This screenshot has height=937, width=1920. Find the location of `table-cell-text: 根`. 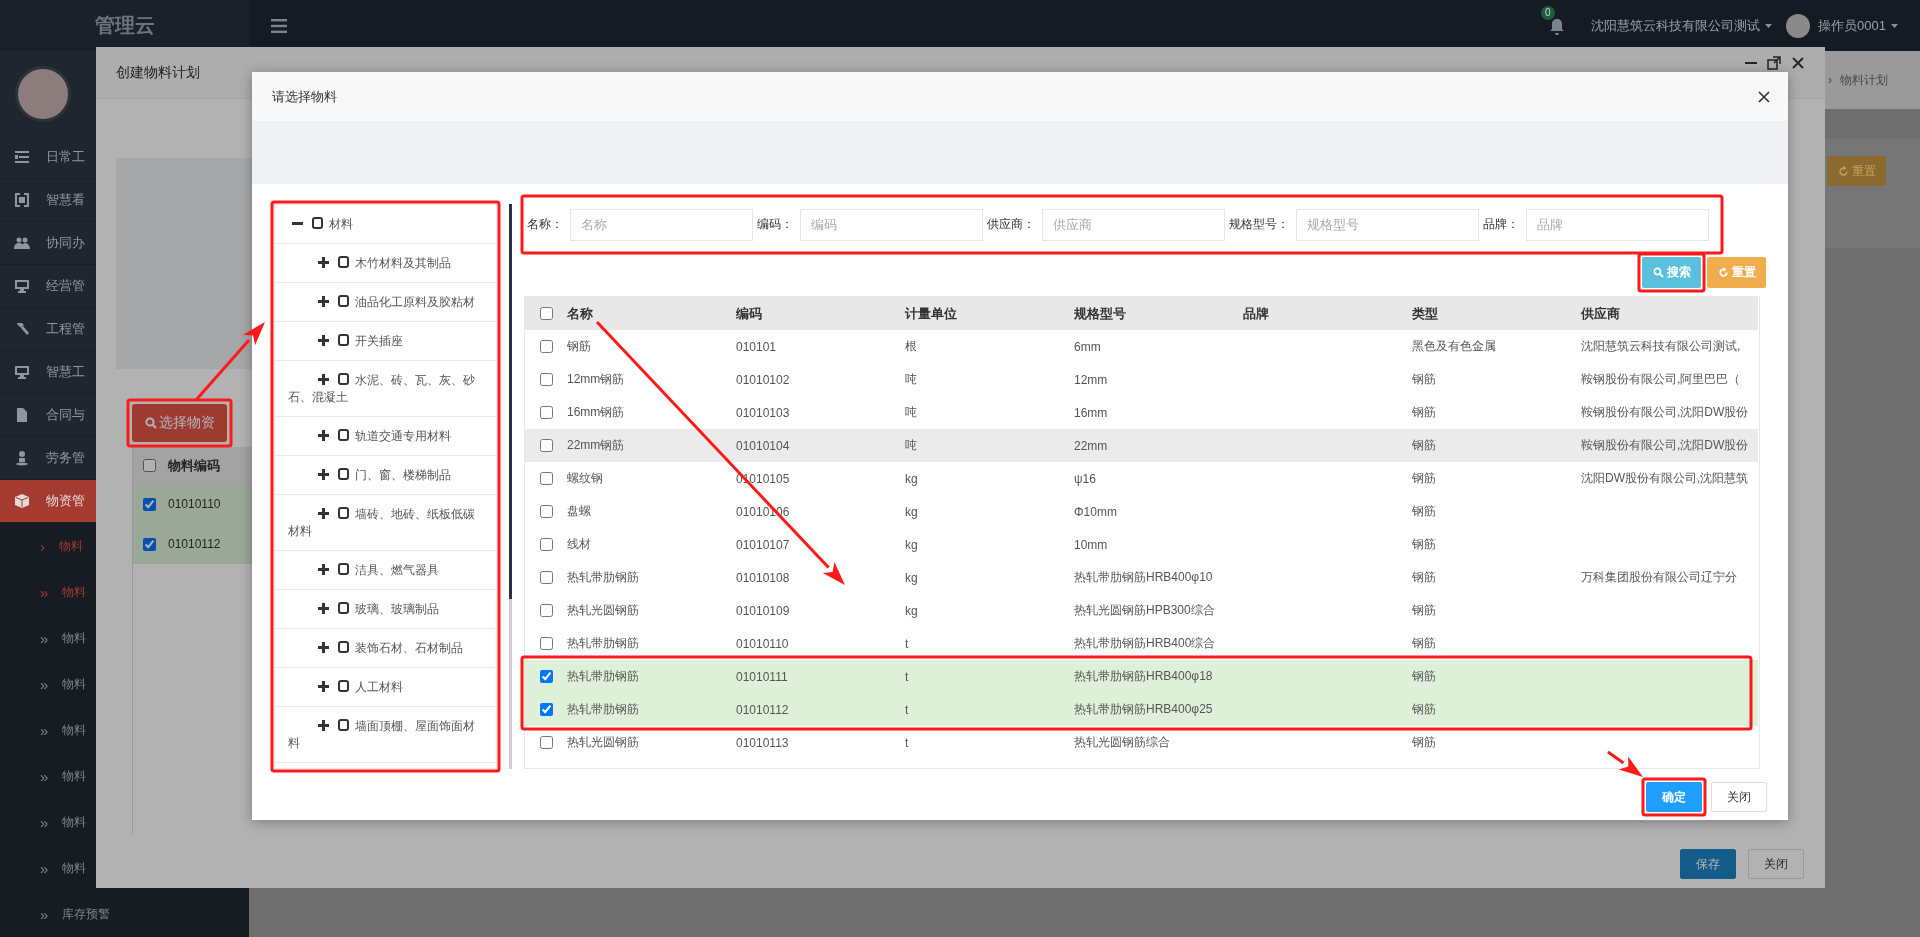

table-cell-text: 根 is located at coordinates (911, 346).